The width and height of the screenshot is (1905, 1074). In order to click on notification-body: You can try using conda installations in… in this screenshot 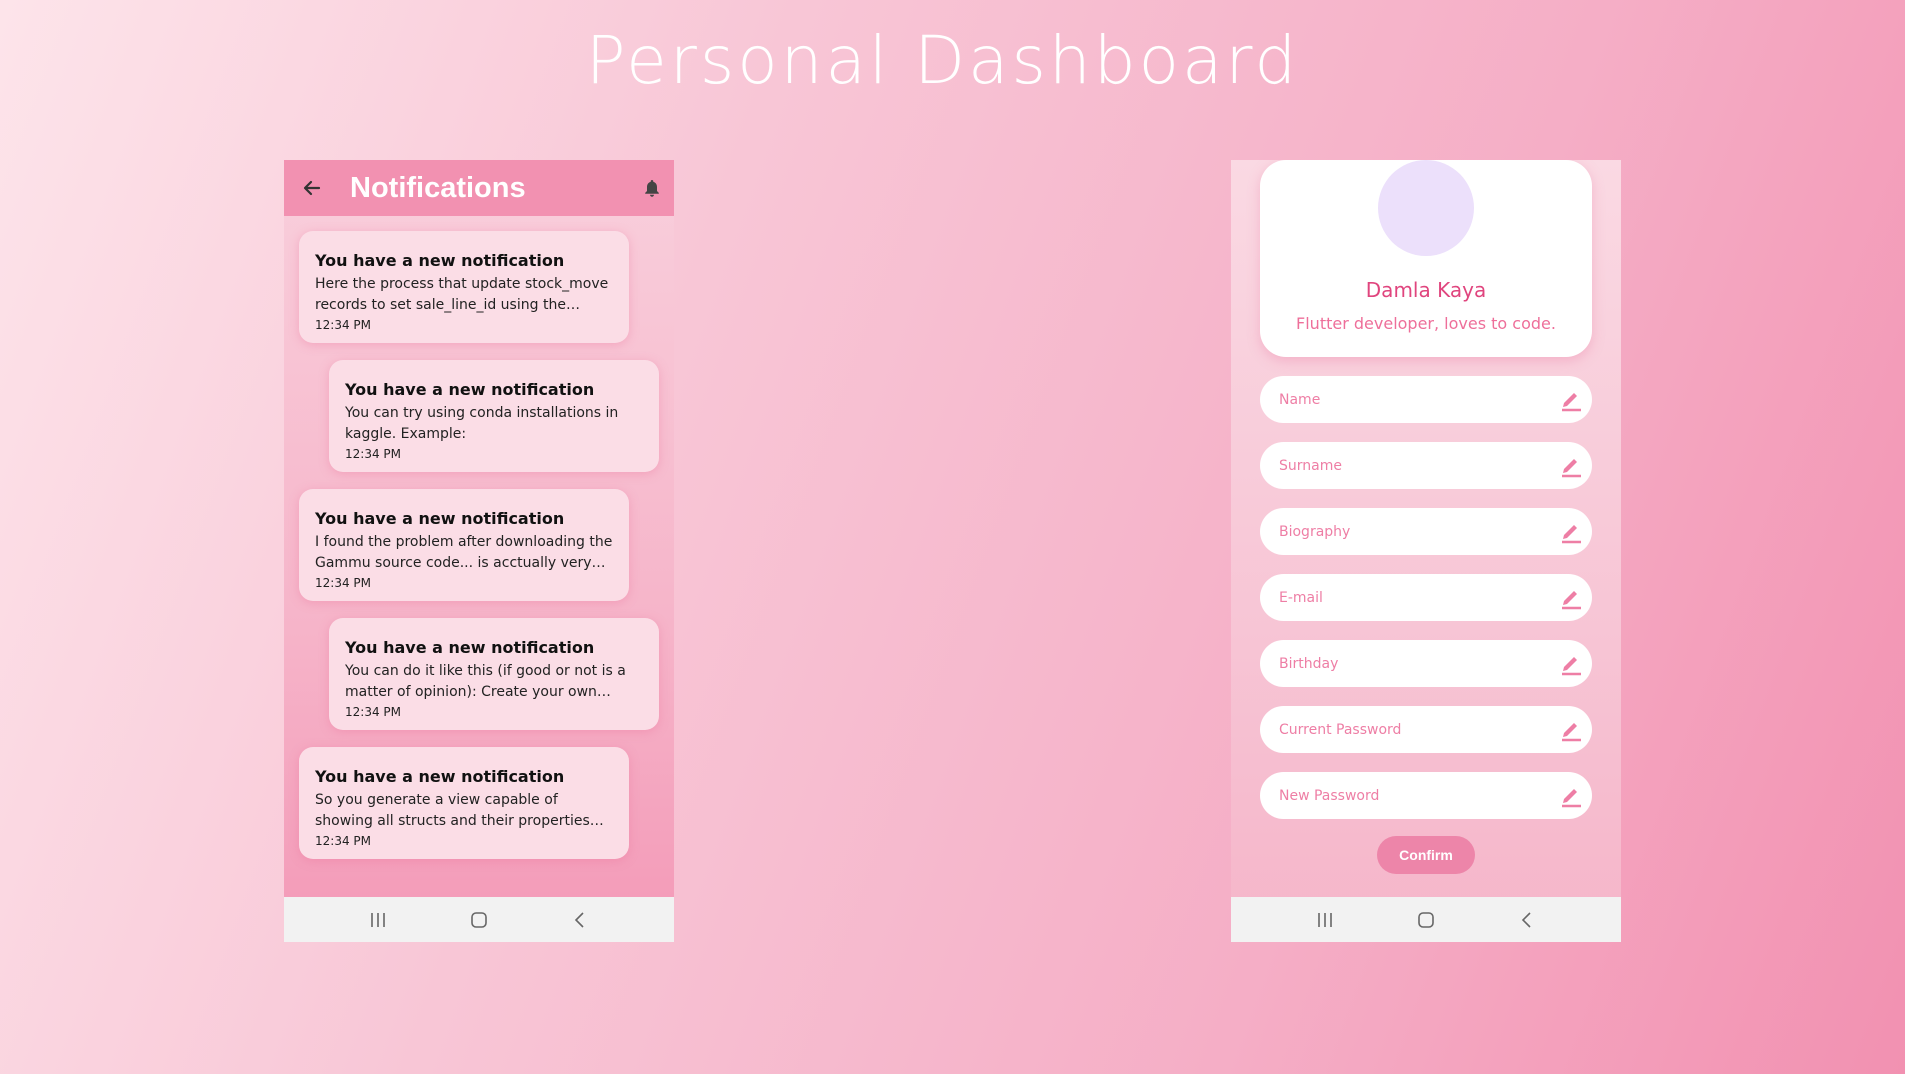, I will do `click(482, 423)`.